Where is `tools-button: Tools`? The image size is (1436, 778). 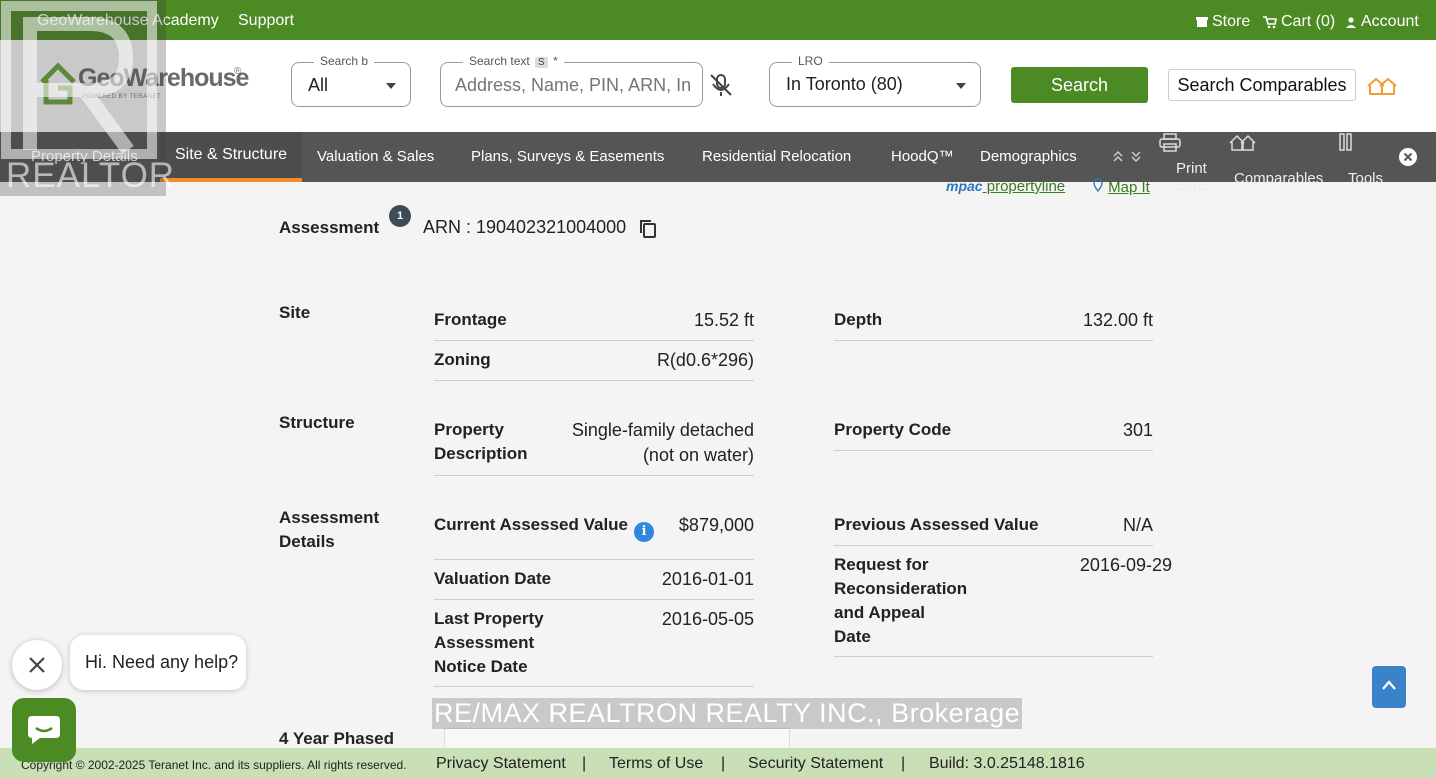 tools-button: Tools is located at coordinates (1363, 159).